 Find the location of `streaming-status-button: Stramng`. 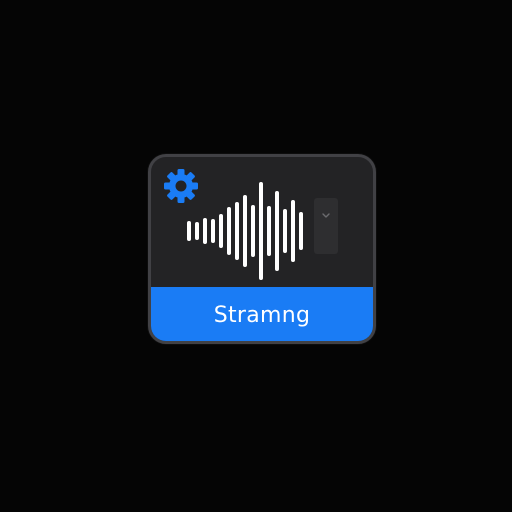

streaming-status-button: Stramng is located at coordinates (262, 314).